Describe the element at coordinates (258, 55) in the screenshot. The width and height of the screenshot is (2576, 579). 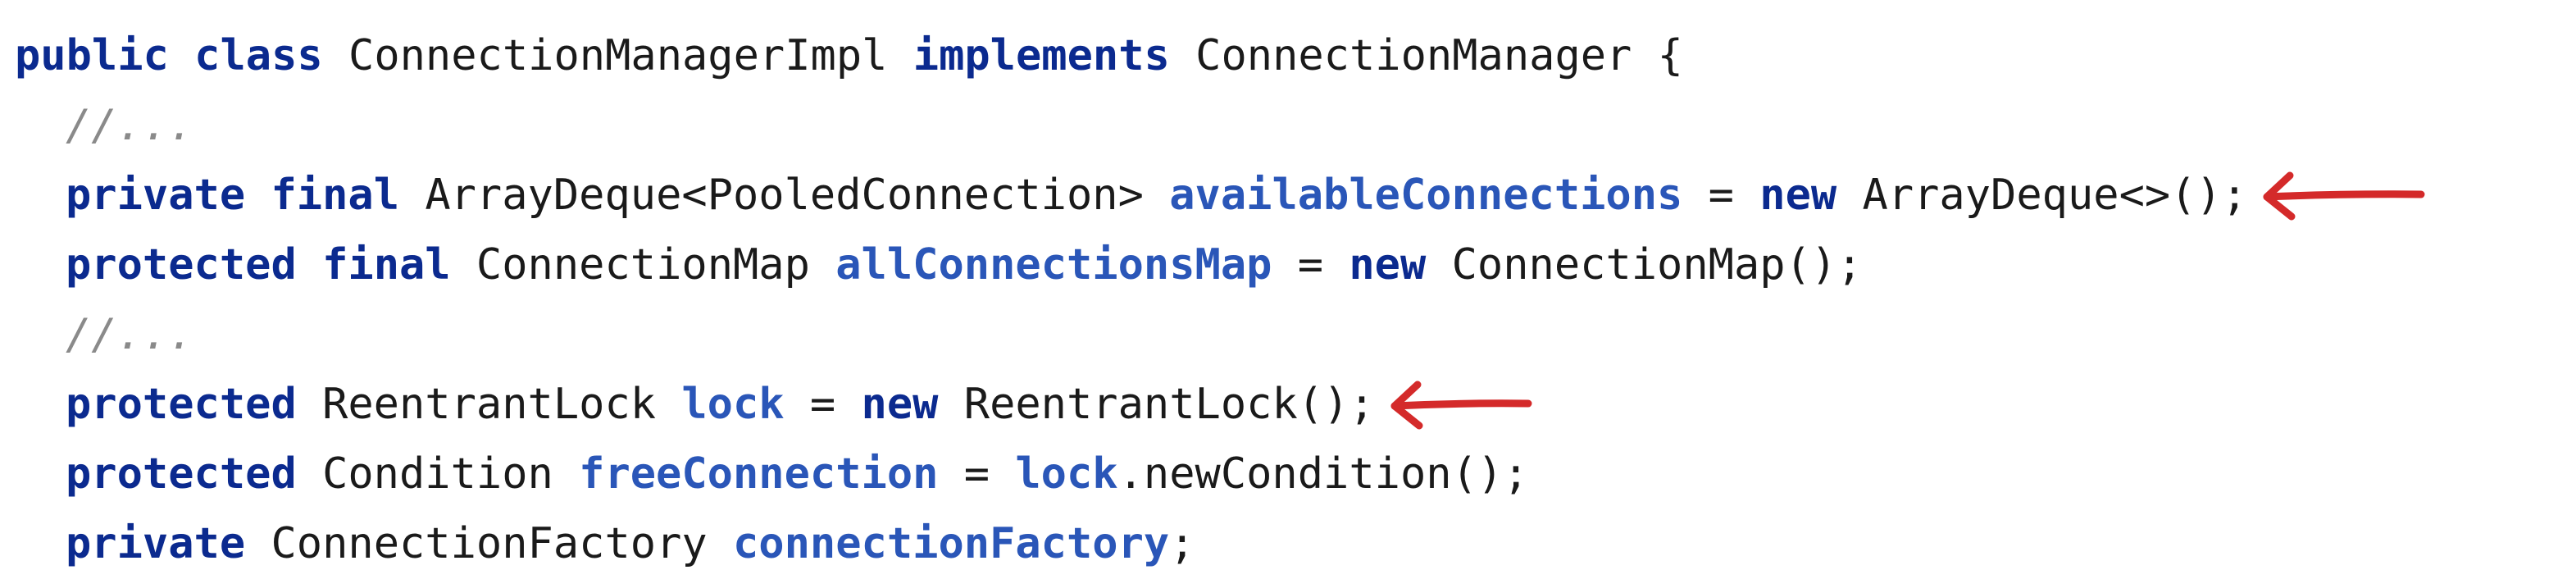
I see `keyword-token: class` at that location.